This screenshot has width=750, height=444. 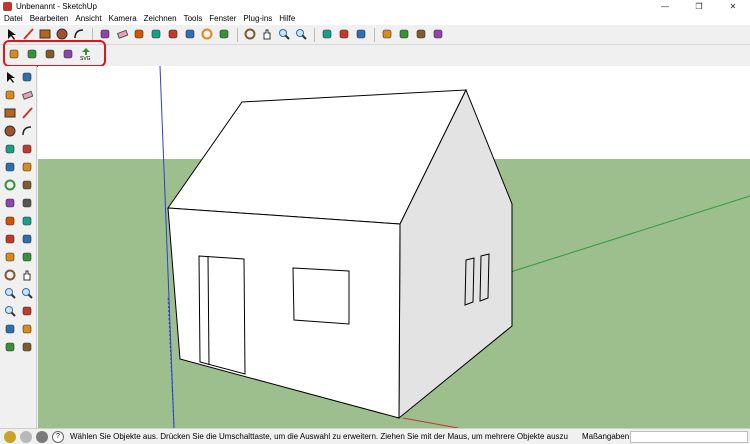 I want to click on follow-me-button, so click(x=27, y=186).